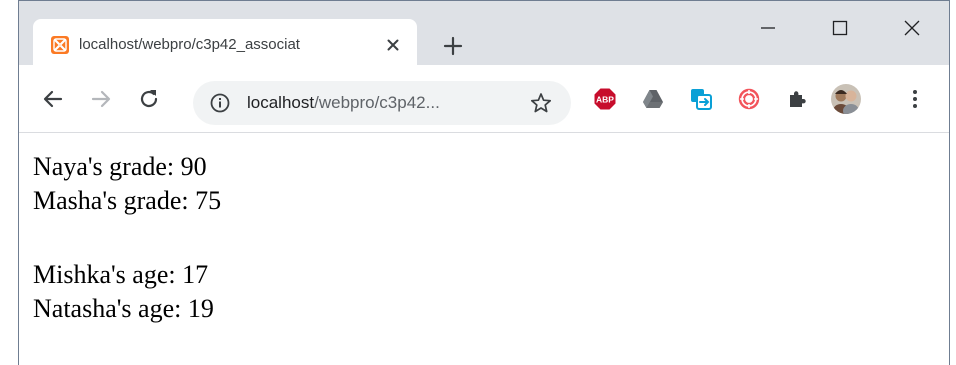 The width and height of the screenshot is (956, 365). What do you see at coordinates (53, 99) in the screenshot?
I see `back-arrow-icon` at bounding box center [53, 99].